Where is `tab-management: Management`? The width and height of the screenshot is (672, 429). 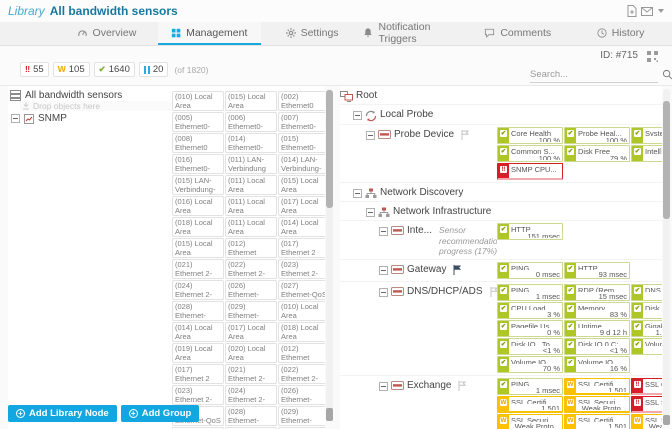
tab-management: Management is located at coordinates (209, 33).